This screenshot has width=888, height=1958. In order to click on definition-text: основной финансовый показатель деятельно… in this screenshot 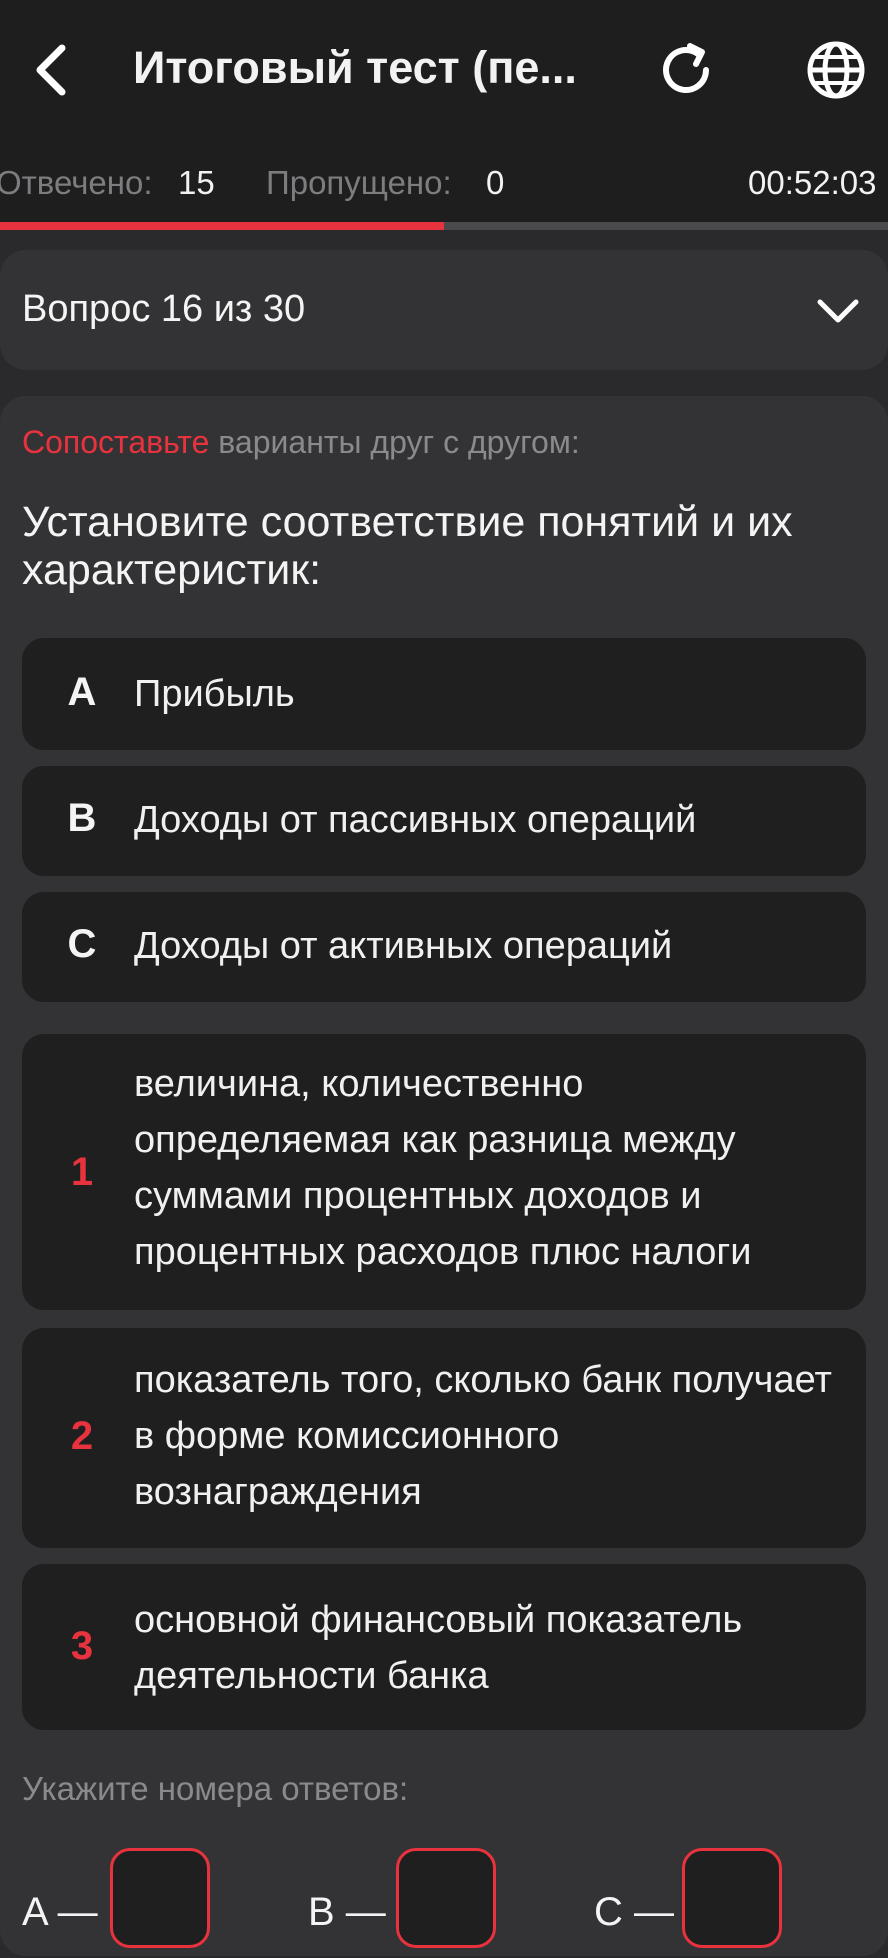, I will do `click(438, 1648)`.